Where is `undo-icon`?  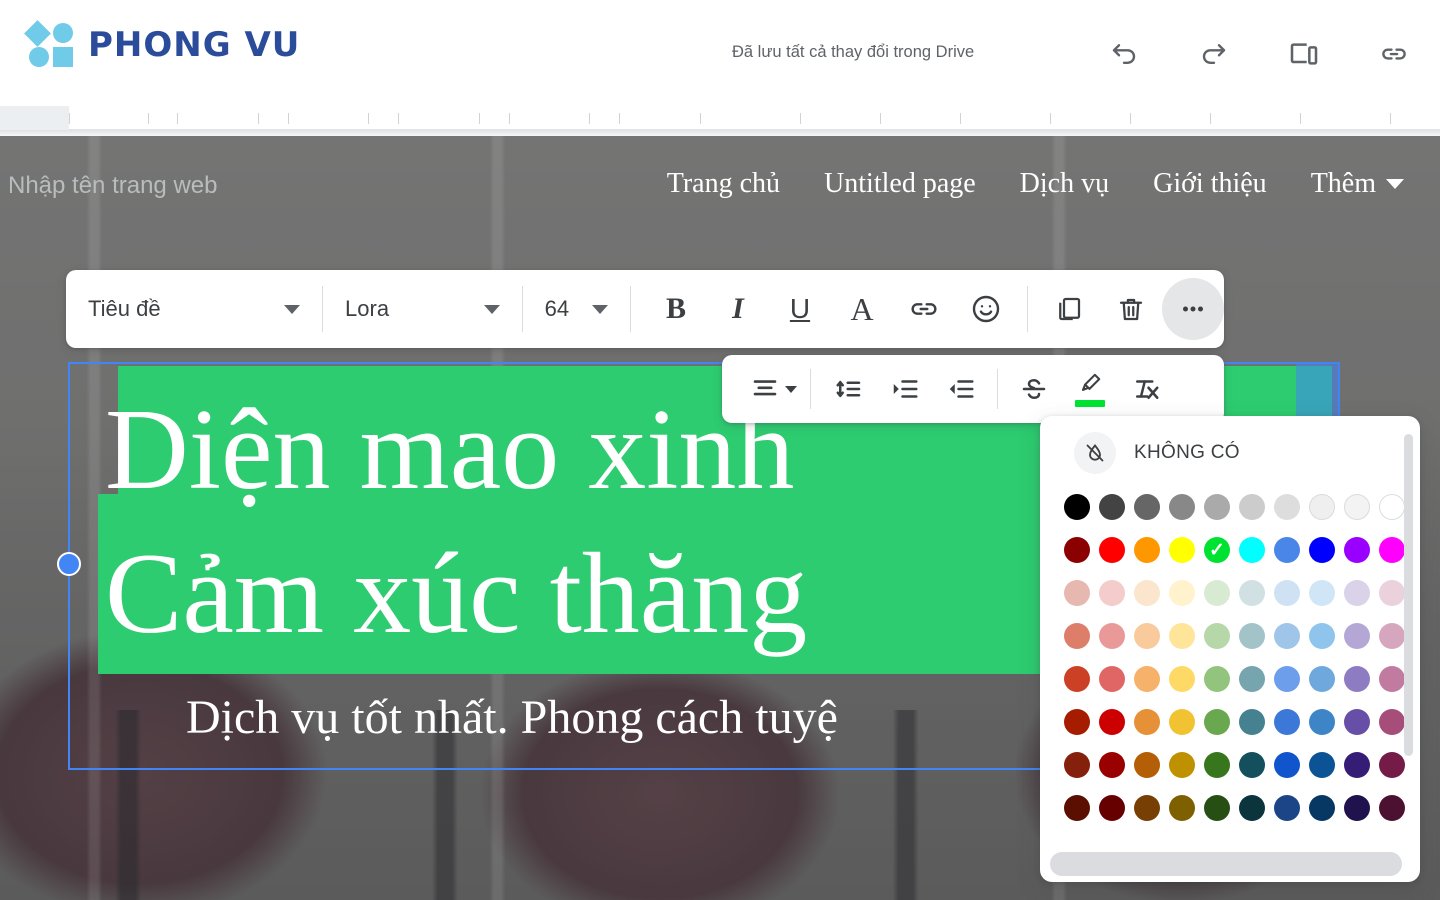
undo-icon is located at coordinates (1124, 54).